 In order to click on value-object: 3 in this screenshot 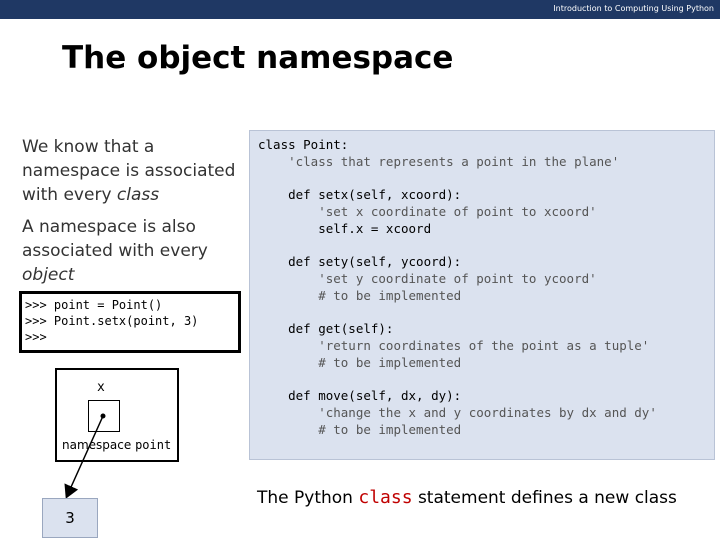, I will do `click(70, 518)`.